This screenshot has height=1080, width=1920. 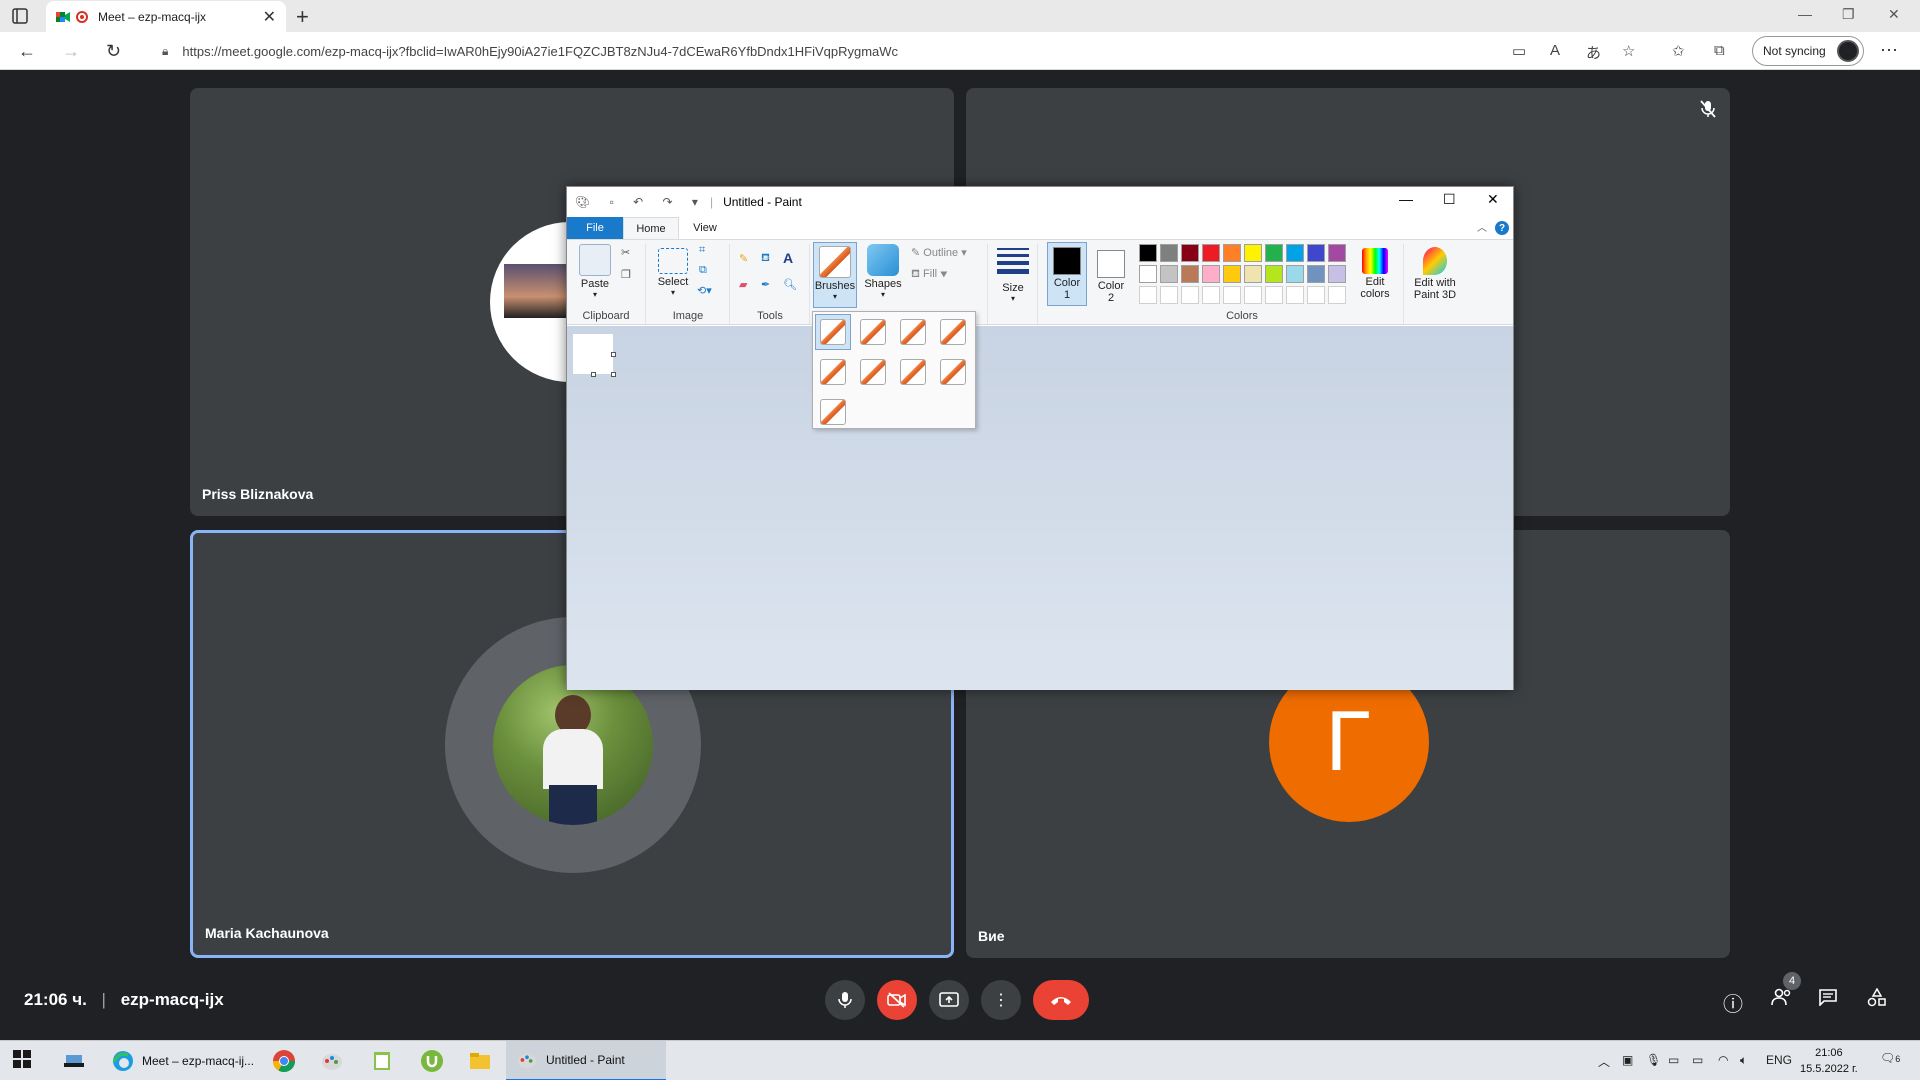 I want to click on favorites-icon: ✩, so click(x=1678, y=51).